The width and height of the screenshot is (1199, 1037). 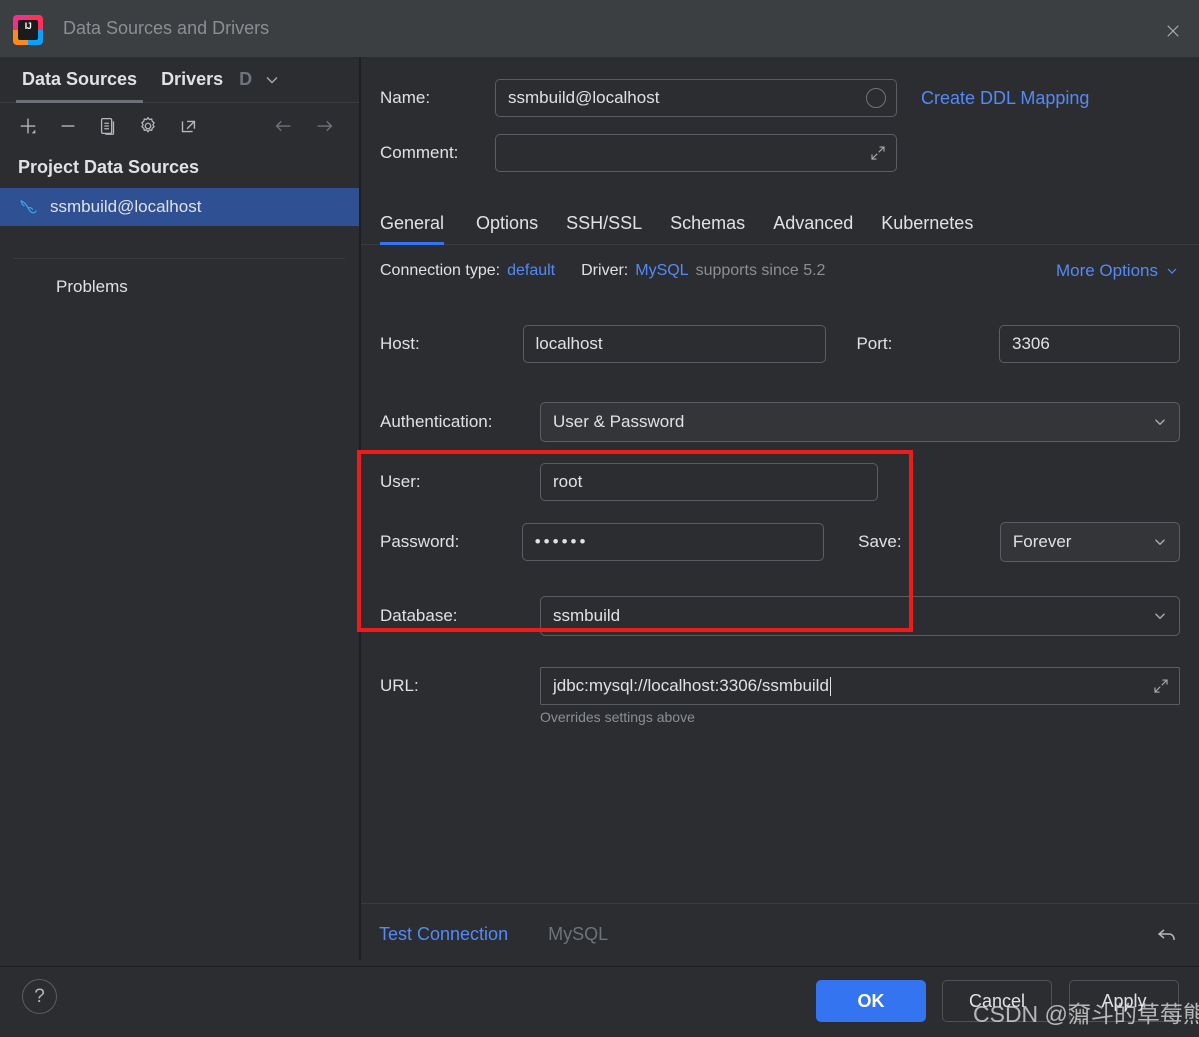 What do you see at coordinates (661, 271) in the screenshot?
I see `driver-value: MySQL` at bounding box center [661, 271].